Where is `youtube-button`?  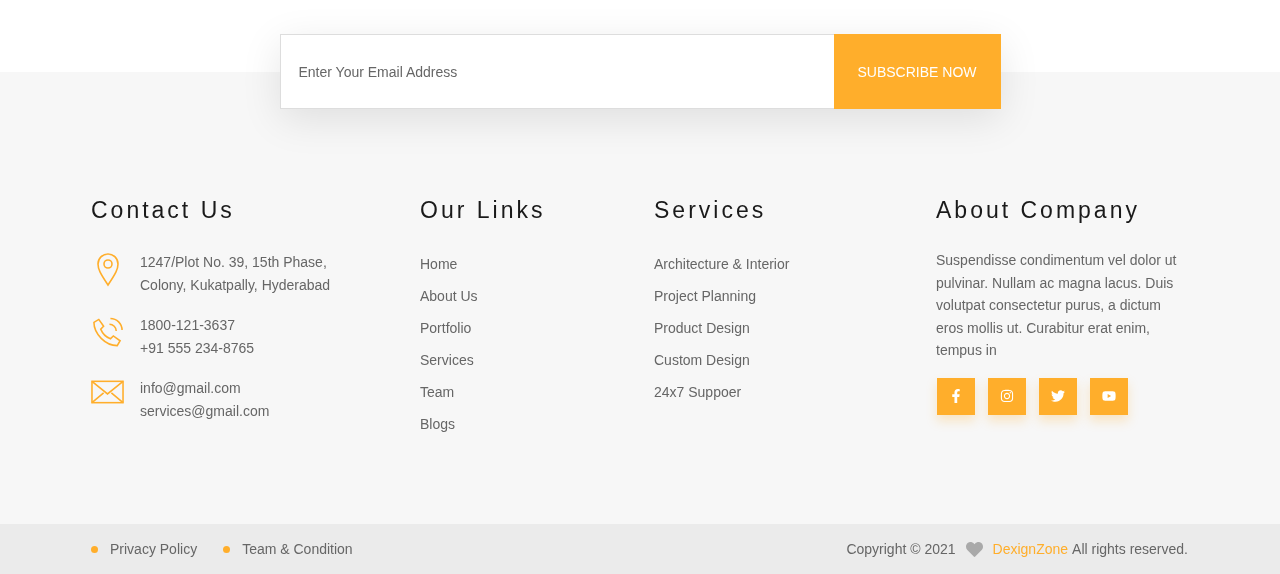 youtube-button is located at coordinates (1109, 396).